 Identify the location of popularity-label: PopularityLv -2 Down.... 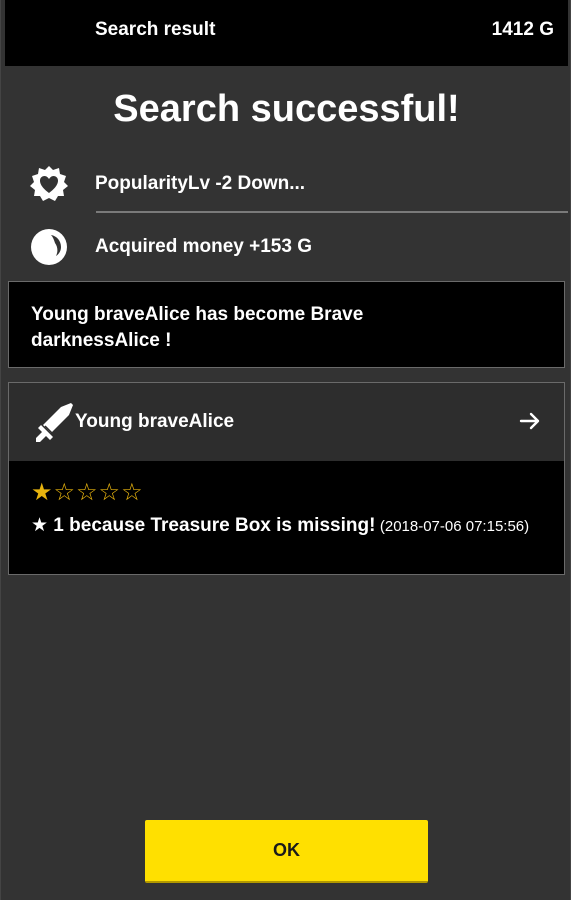
(200, 183).